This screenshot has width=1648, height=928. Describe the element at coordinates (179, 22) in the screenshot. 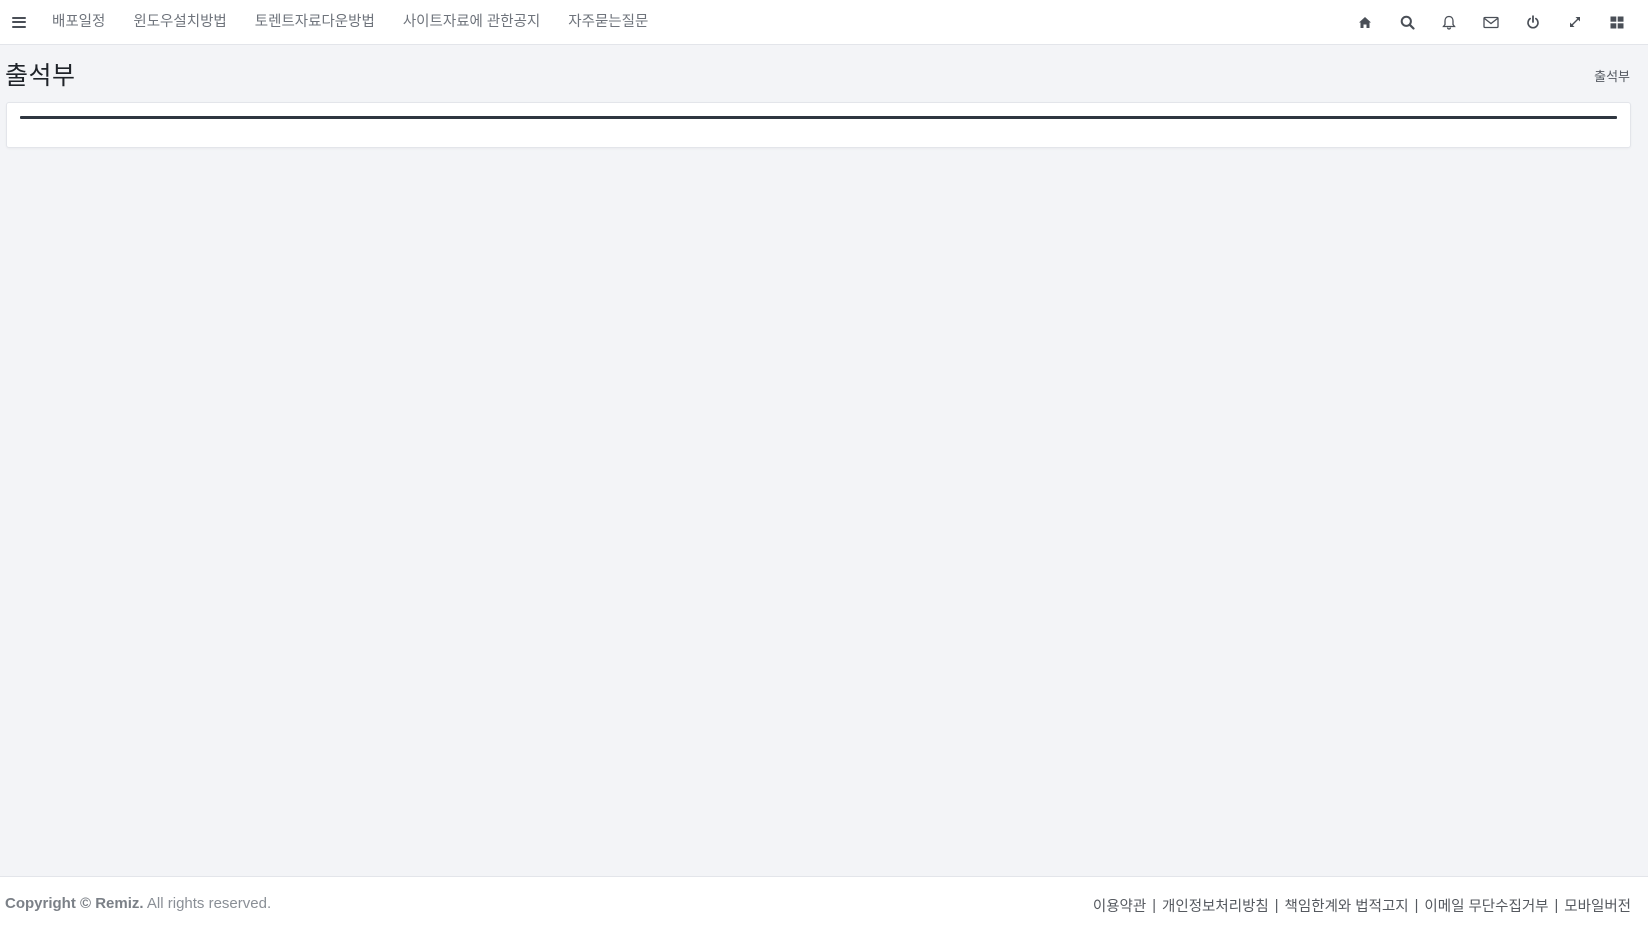

I see `nav-item-windows-install: 윈도우설치방법` at that location.